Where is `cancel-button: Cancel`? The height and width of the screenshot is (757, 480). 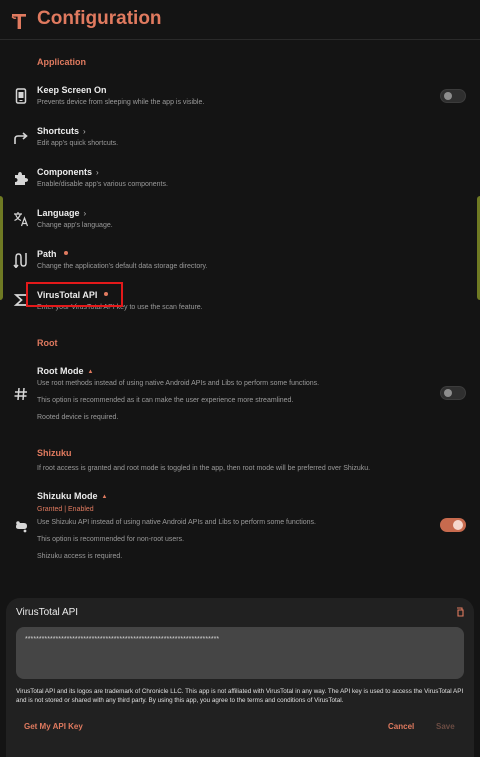
cancel-button: Cancel is located at coordinates (401, 726).